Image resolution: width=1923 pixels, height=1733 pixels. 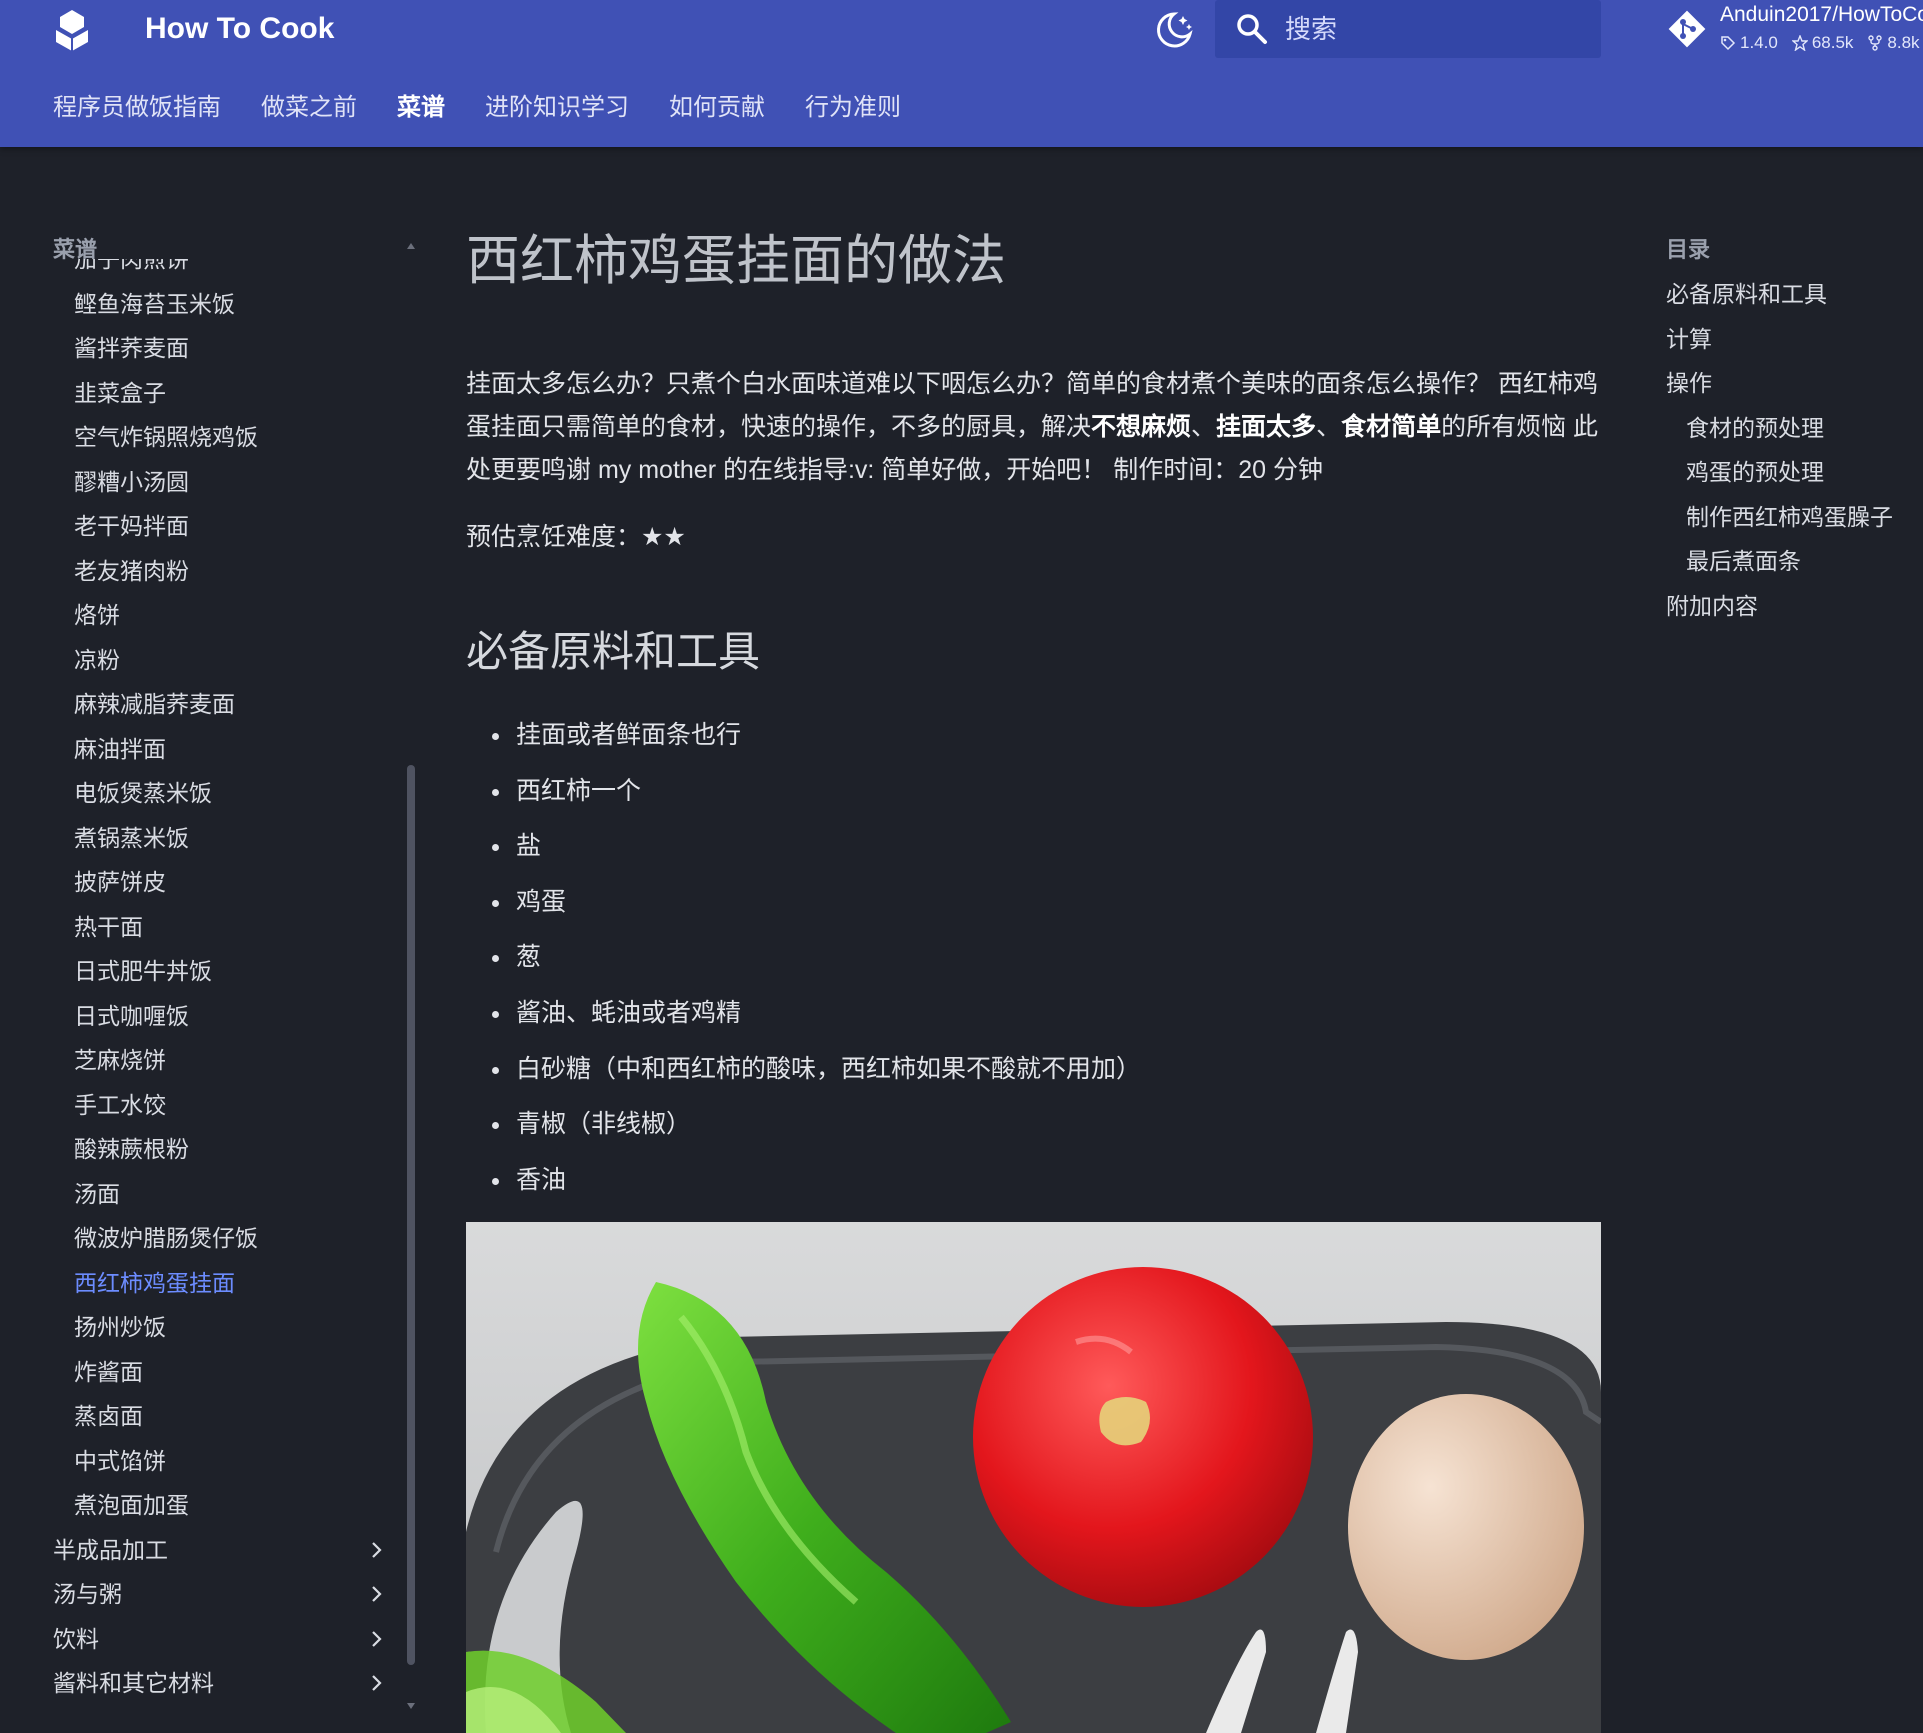 I want to click on toc-subitem: 最后煮面条, so click(x=1743, y=561).